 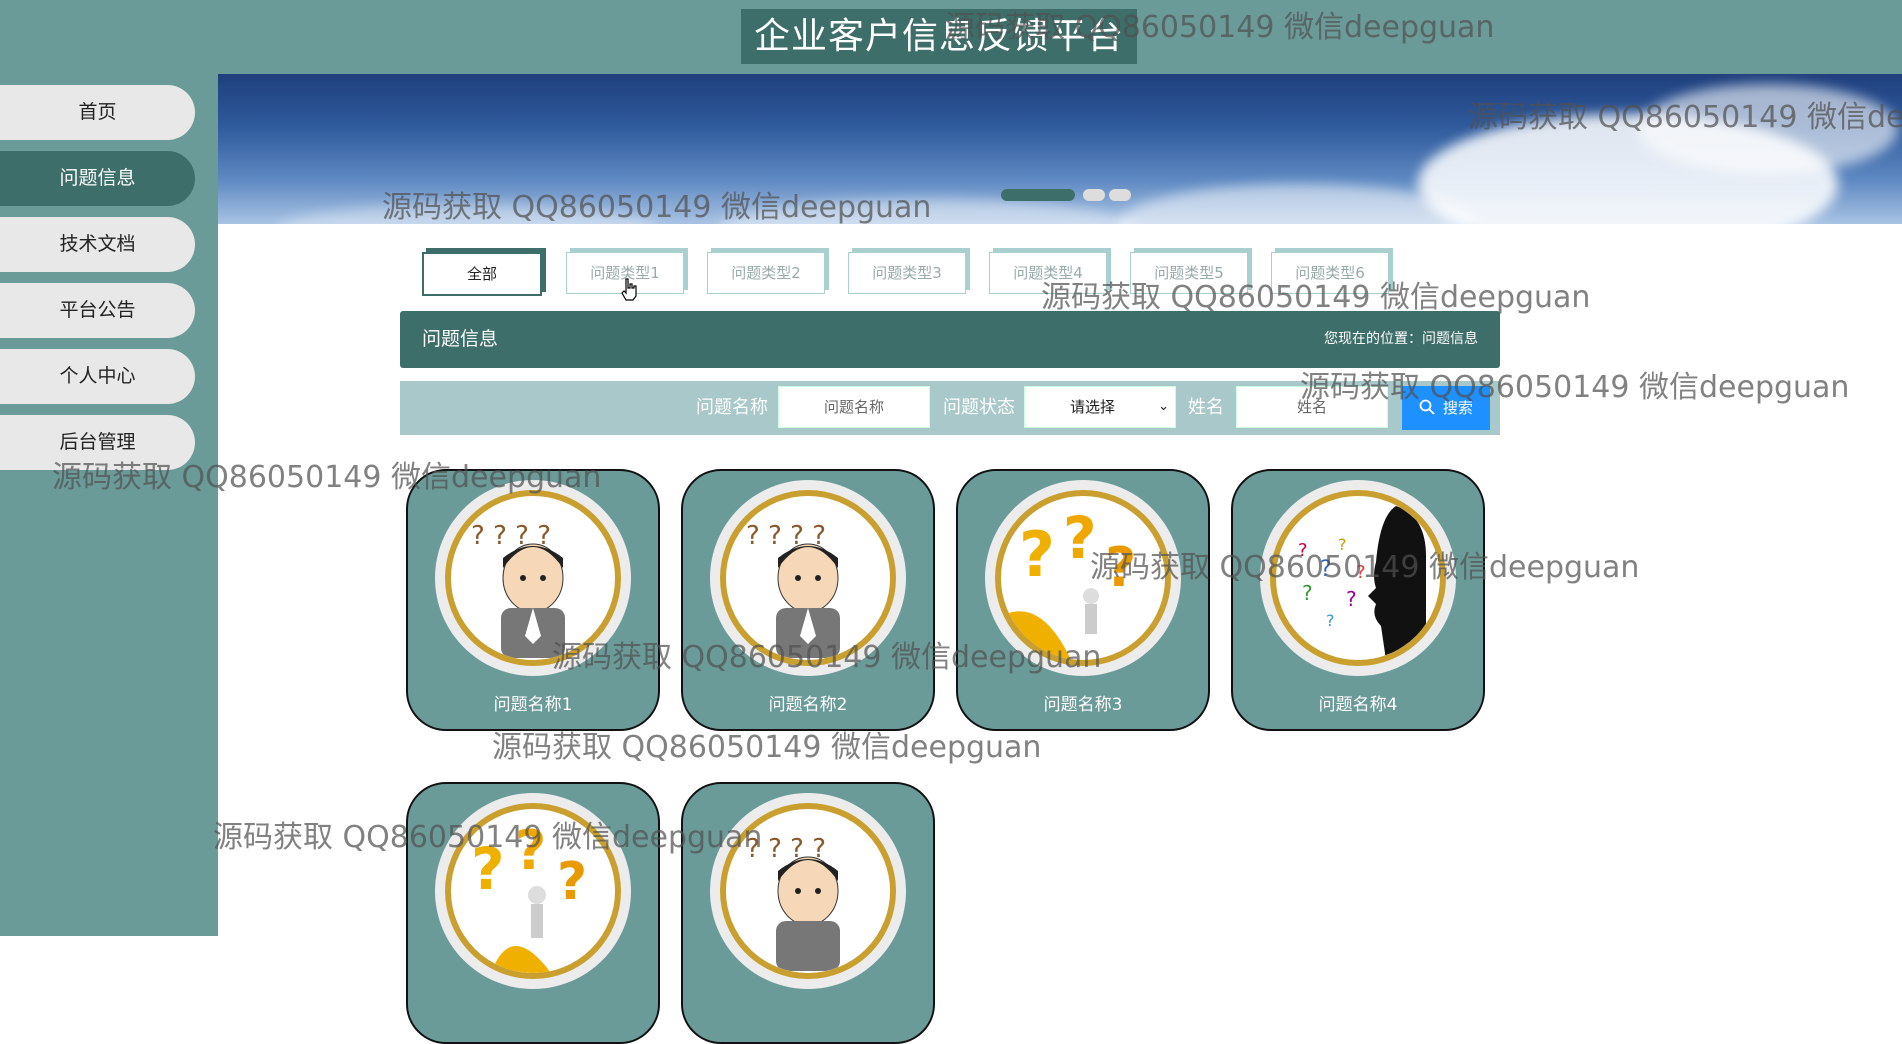 I want to click on problem-card: ? ? ?, so click(x=533, y=913).